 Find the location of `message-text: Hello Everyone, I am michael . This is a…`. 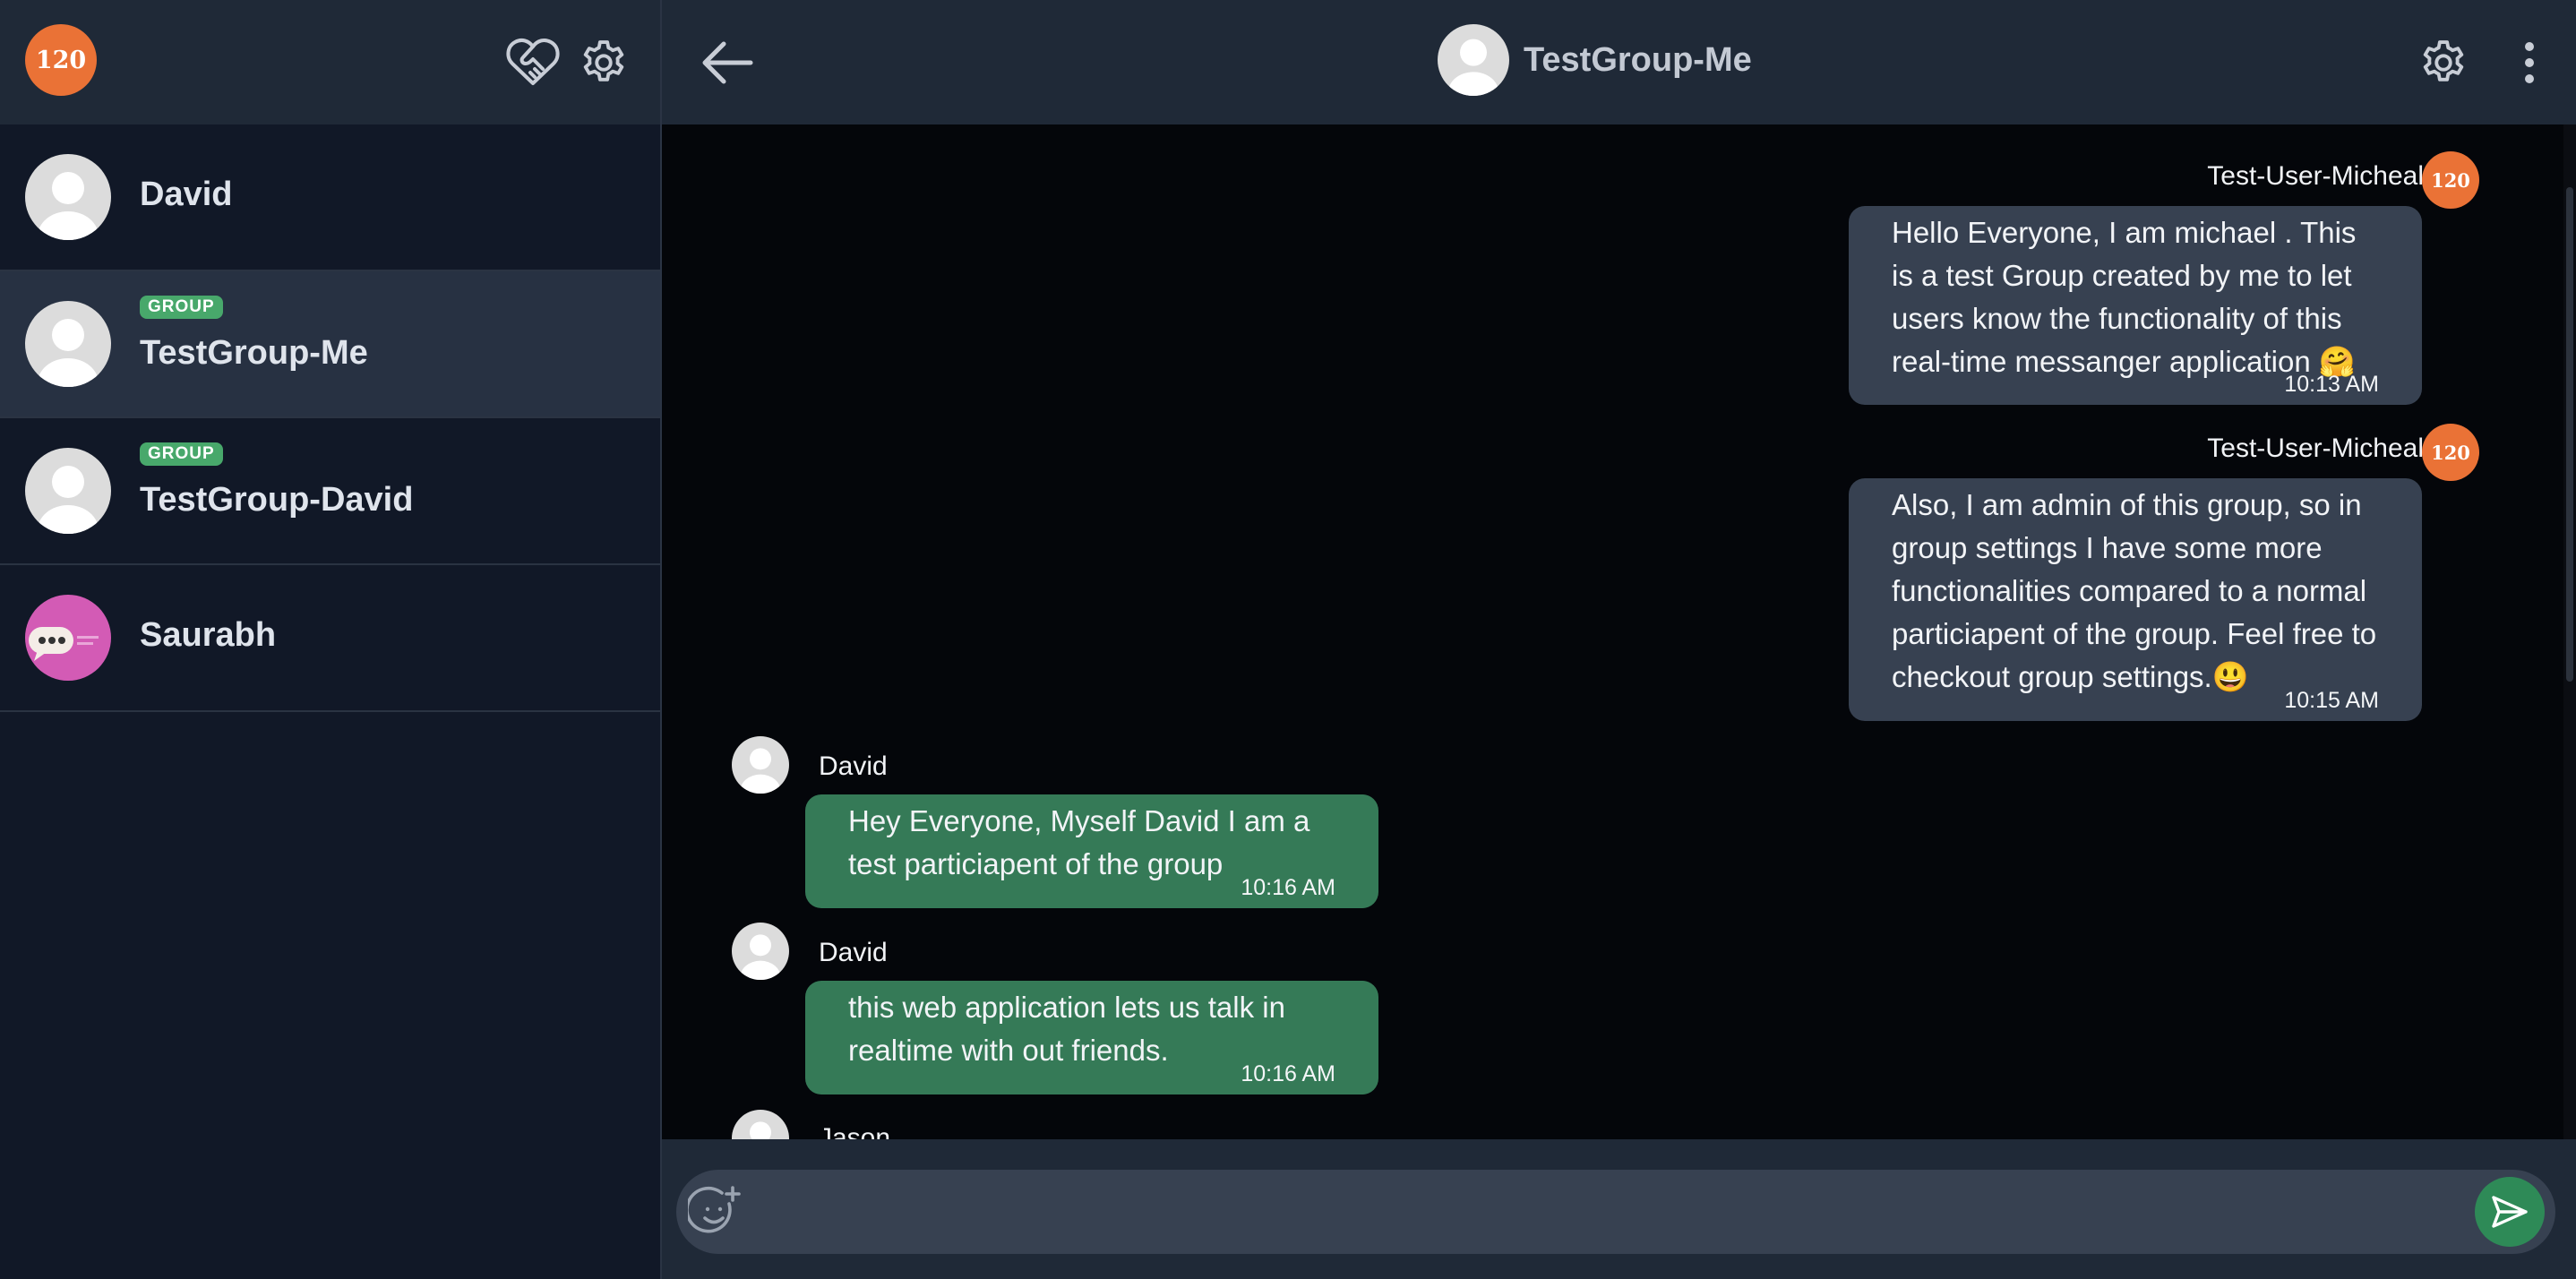

message-text: Hello Everyone, I am michael . This is a… is located at coordinates (2124, 297).